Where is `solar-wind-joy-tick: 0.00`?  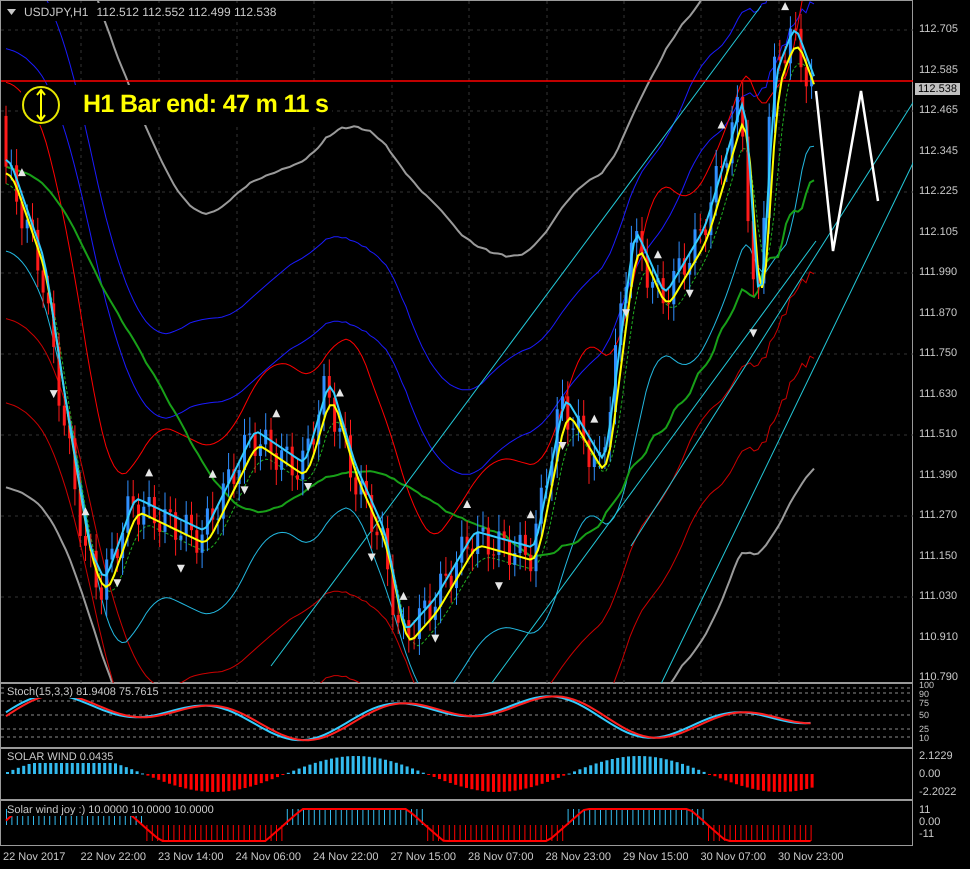
solar-wind-joy-tick: 0.00 is located at coordinates (929, 822).